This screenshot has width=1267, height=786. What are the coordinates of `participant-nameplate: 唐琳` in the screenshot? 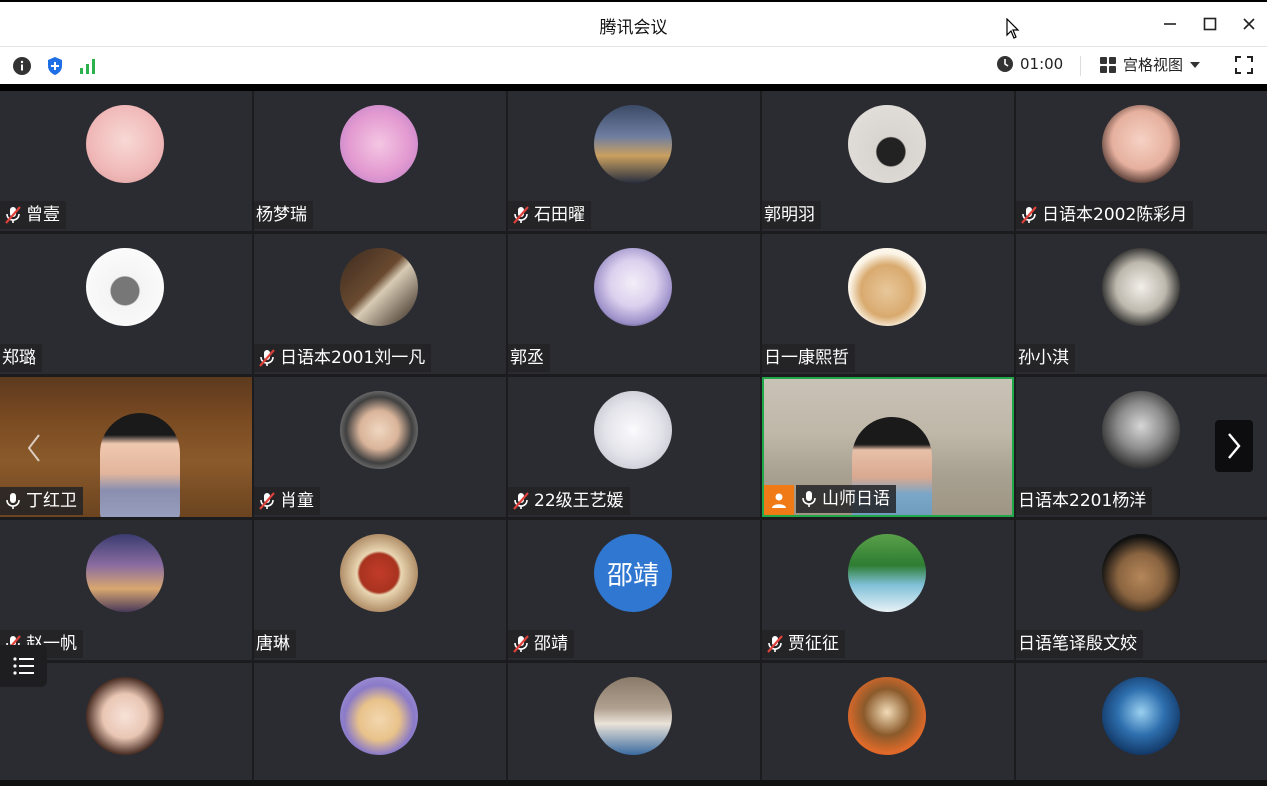 It's located at (275, 644).